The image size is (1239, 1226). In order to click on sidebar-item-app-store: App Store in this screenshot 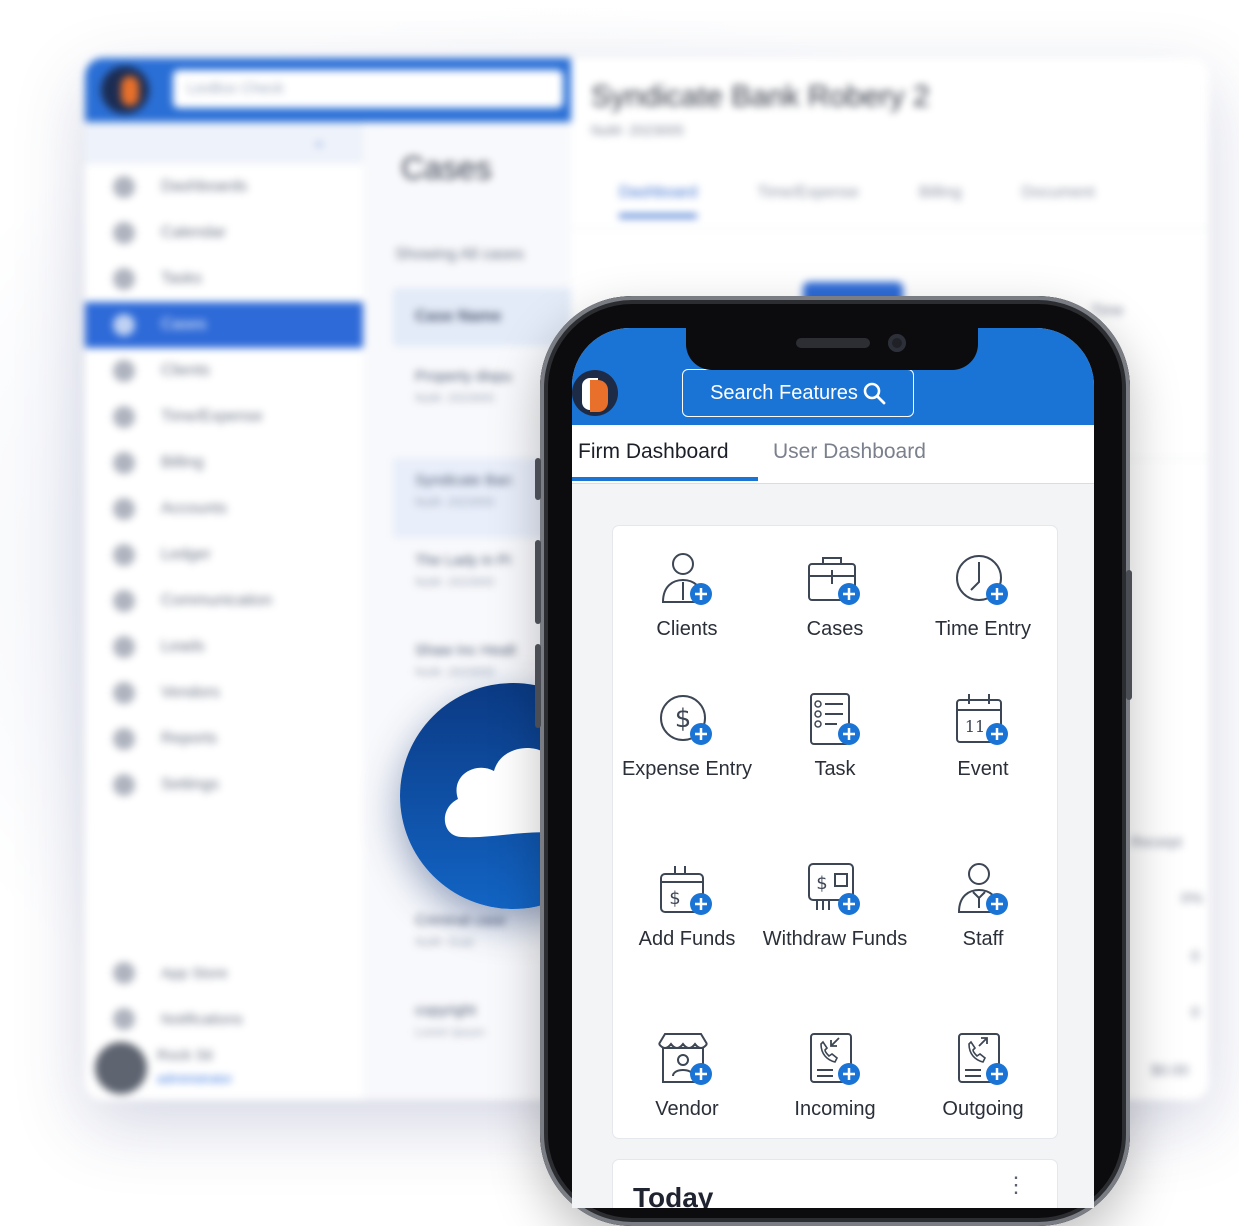, I will do `click(224, 973)`.